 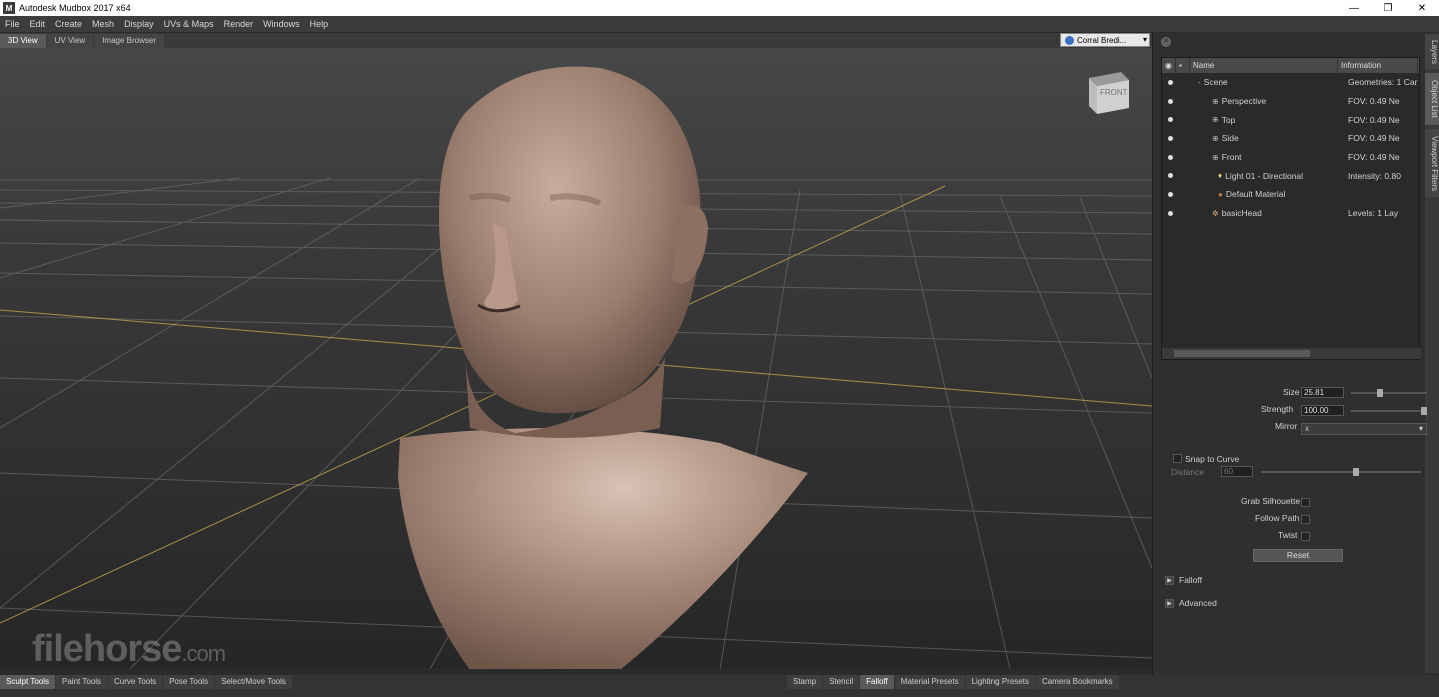 What do you see at coordinates (1188, 472) in the screenshot?
I see `distance-label: Distance` at bounding box center [1188, 472].